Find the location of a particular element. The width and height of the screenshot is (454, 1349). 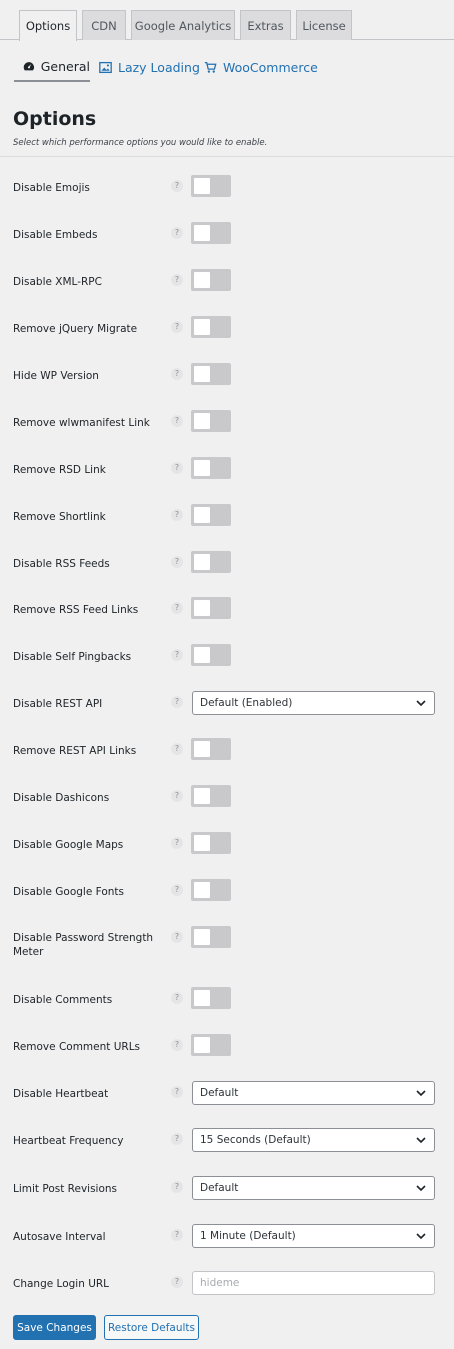

toggle-disable-self-pingbacks is located at coordinates (211, 655).